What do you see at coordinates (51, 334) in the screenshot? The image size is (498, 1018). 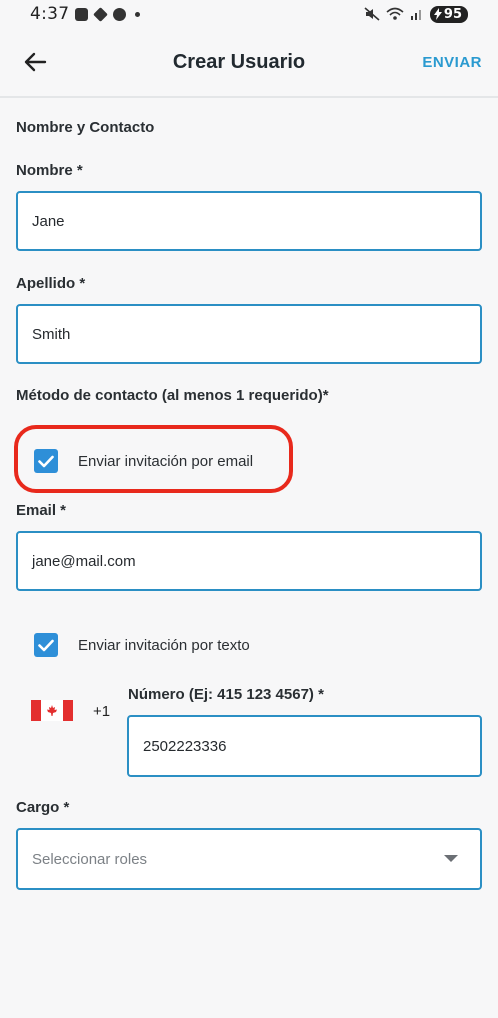 I see `last-name-value: Smith` at bounding box center [51, 334].